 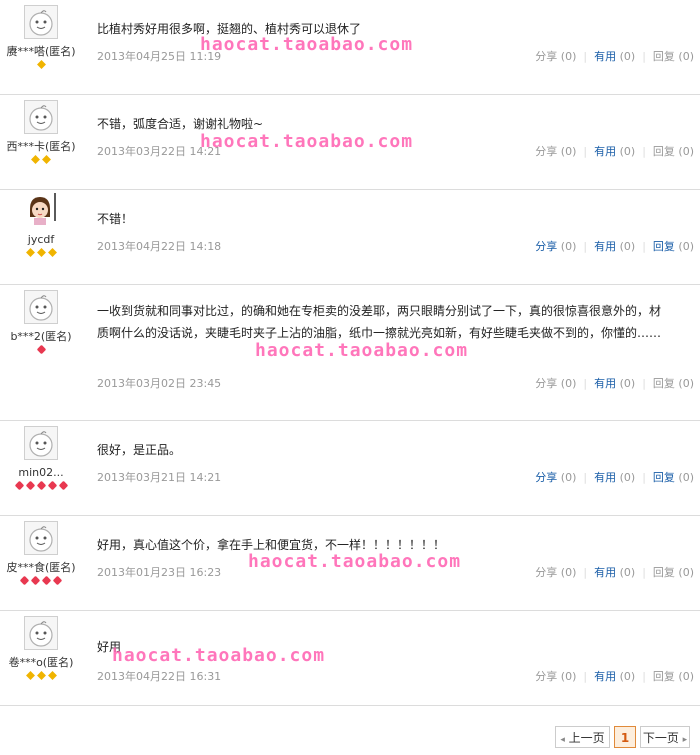 I want to click on prev-page-button: ◂ 上一页, so click(x=582, y=737).